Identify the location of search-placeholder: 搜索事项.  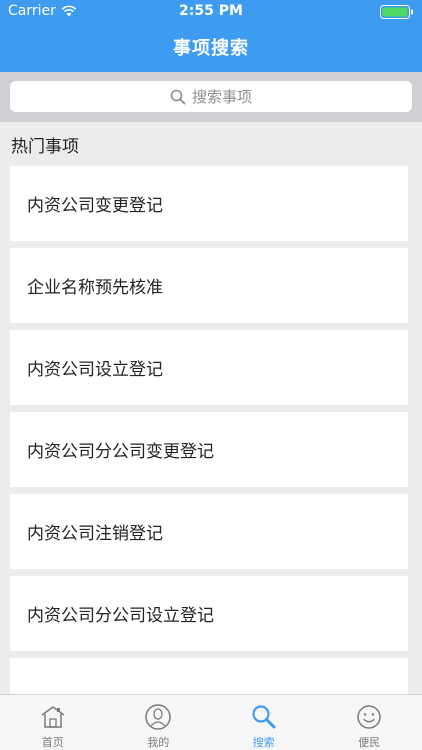
(221, 97).